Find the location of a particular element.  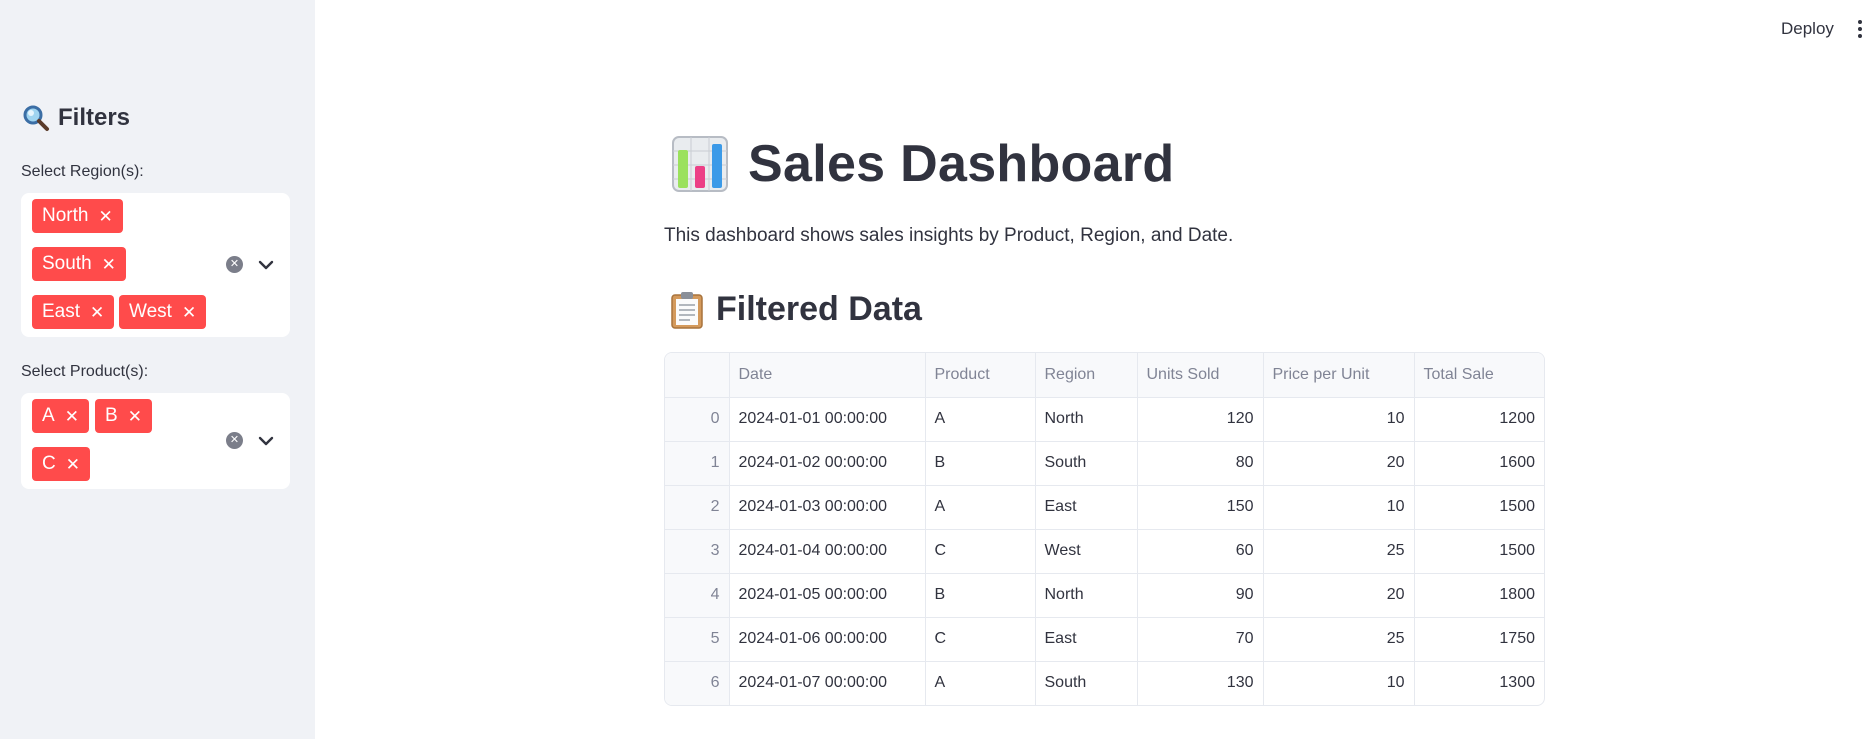

column-header: Product is located at coordinates (980, 375).